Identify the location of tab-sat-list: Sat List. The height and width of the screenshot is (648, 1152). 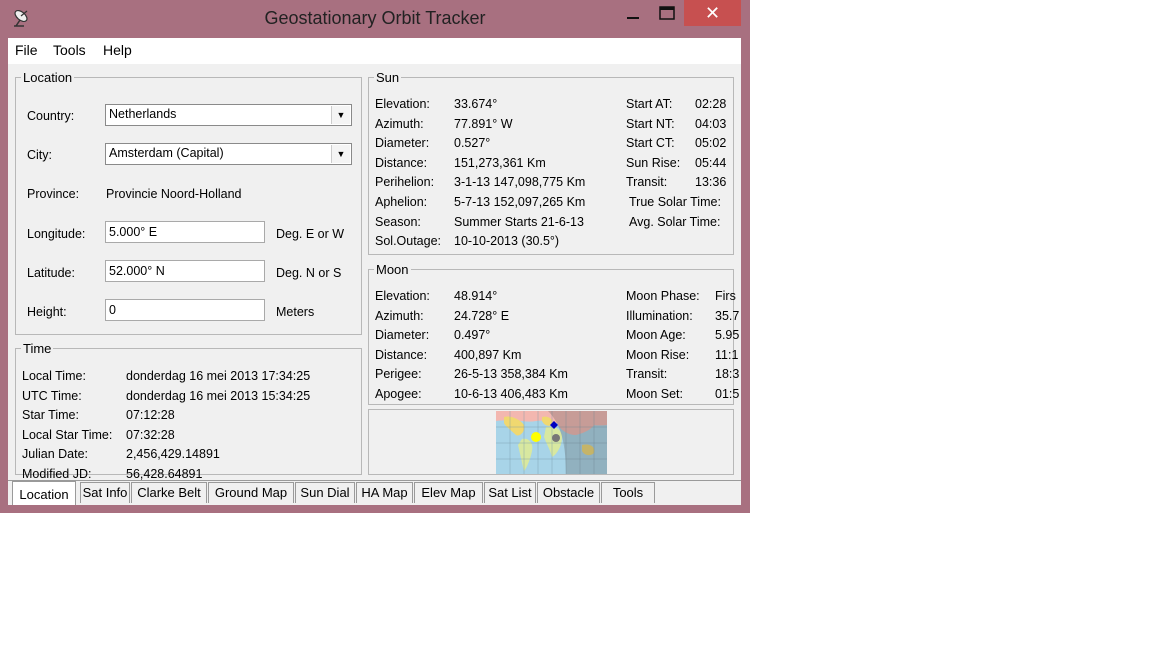
(510, 492).